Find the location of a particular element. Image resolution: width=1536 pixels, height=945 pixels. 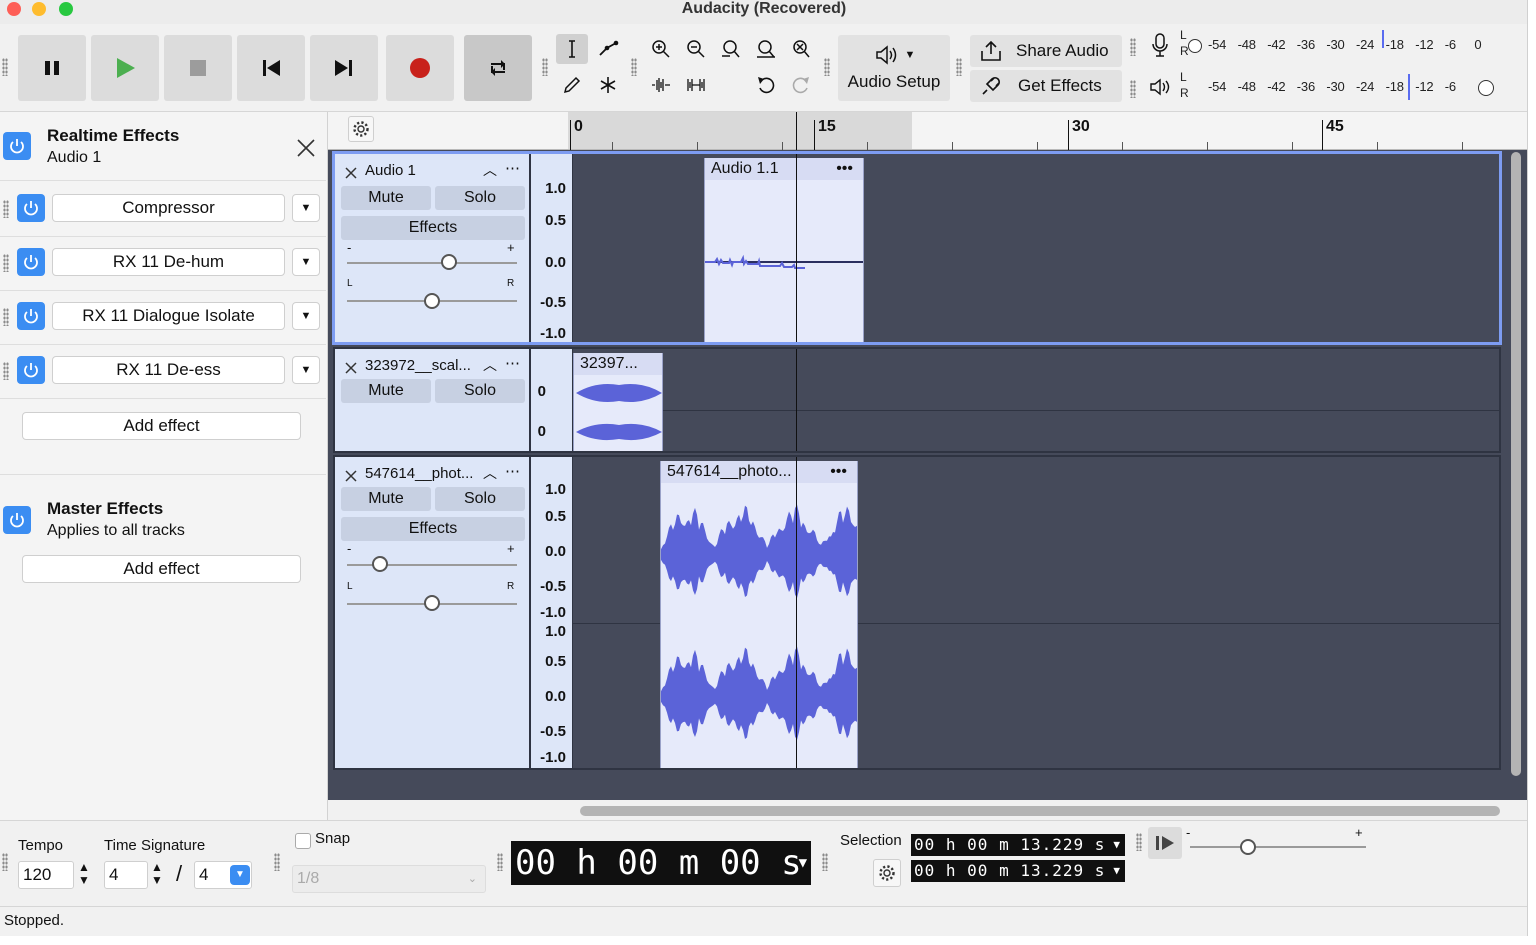

track-control-panel: 323972__scal... ︿ ⋯ Mute Solo is located at coordinates (433, 400).